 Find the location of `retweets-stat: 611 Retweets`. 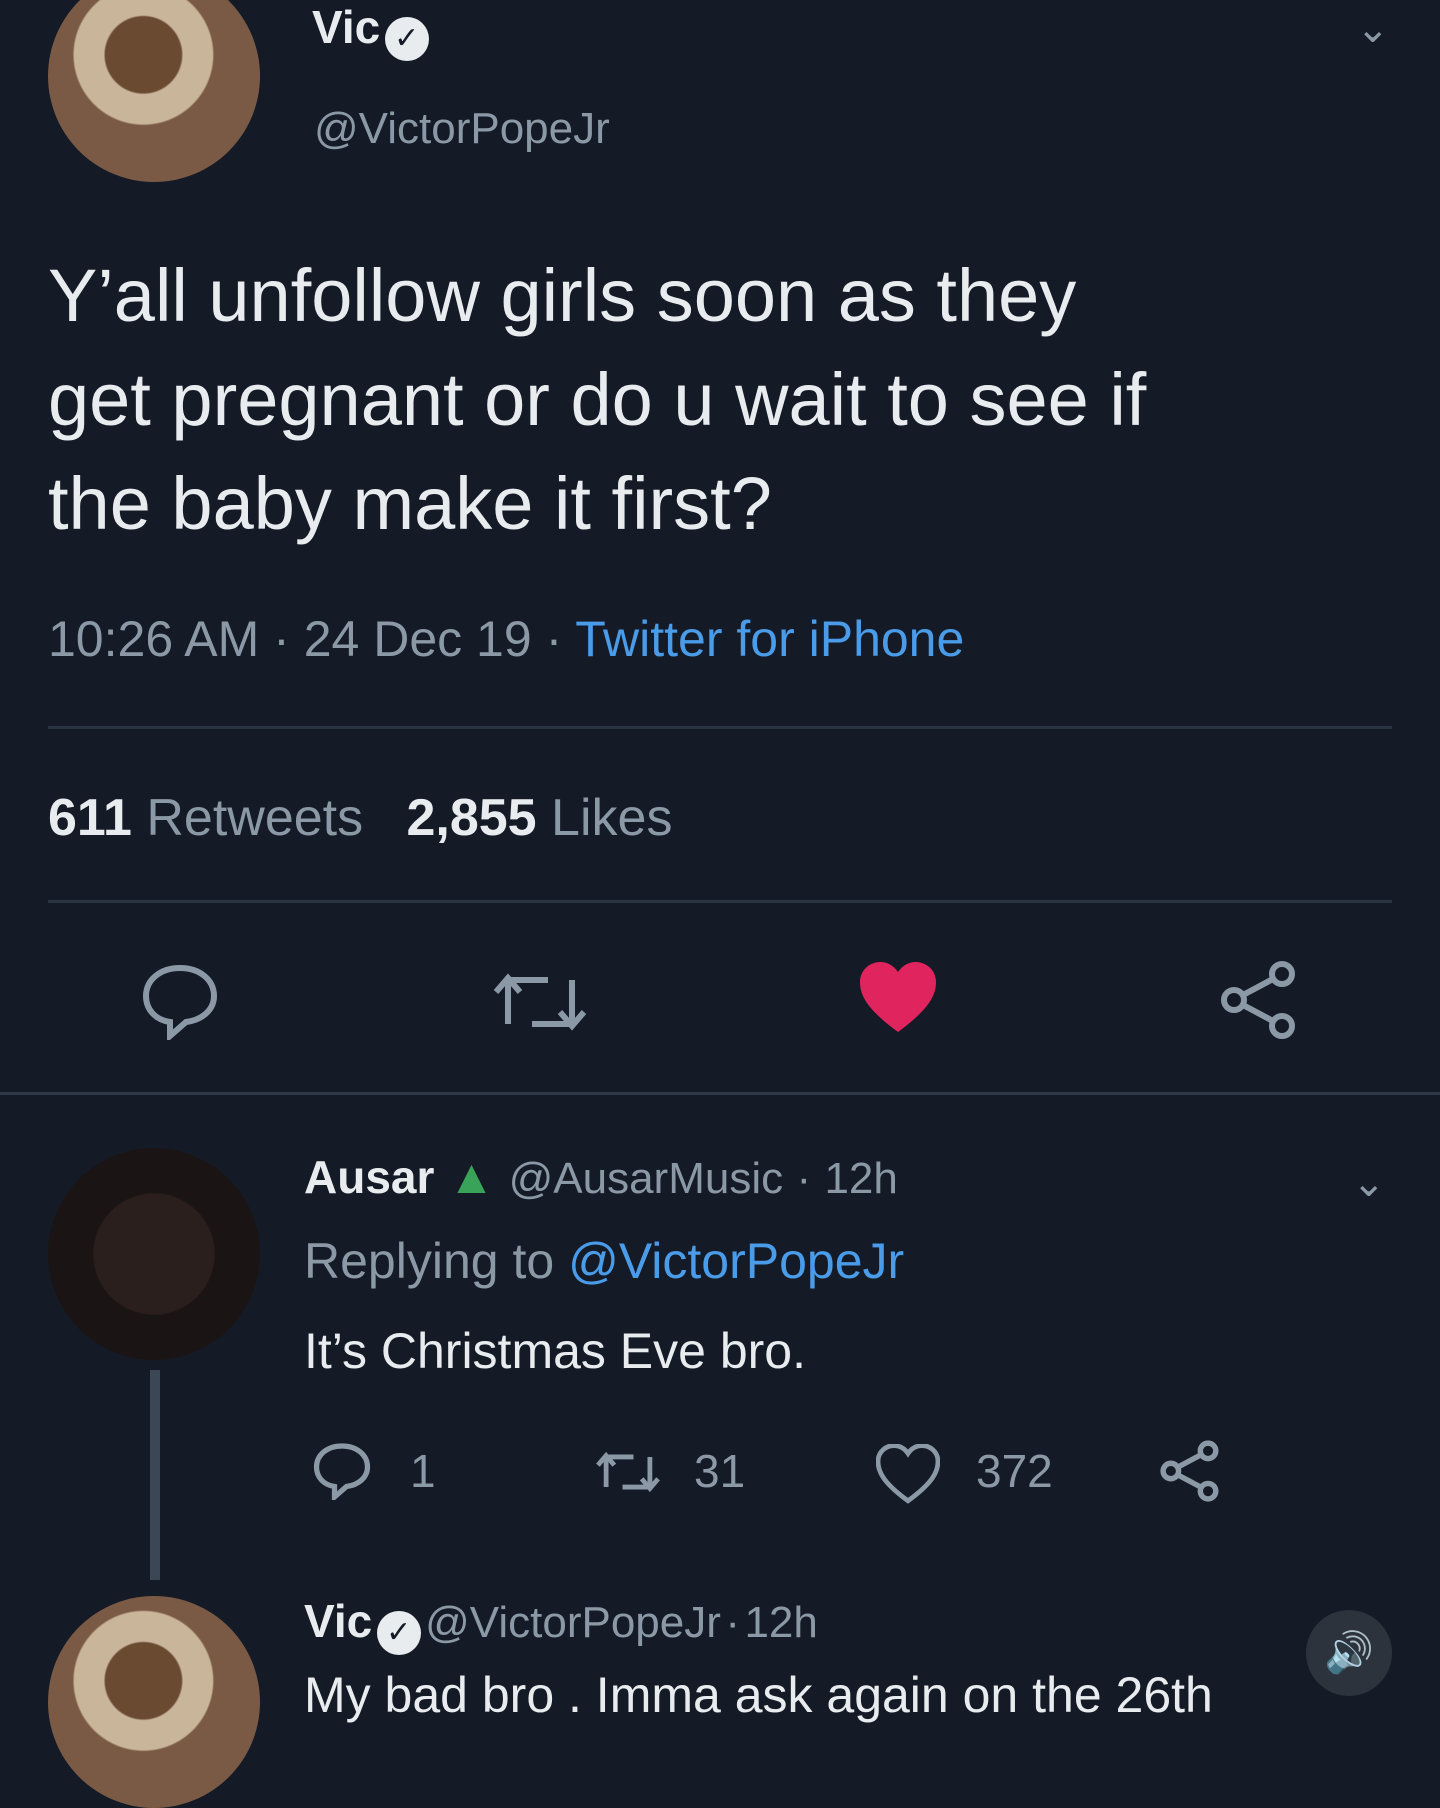

retweets-stat: 611 Retweets is located at coordinates (205, 818).